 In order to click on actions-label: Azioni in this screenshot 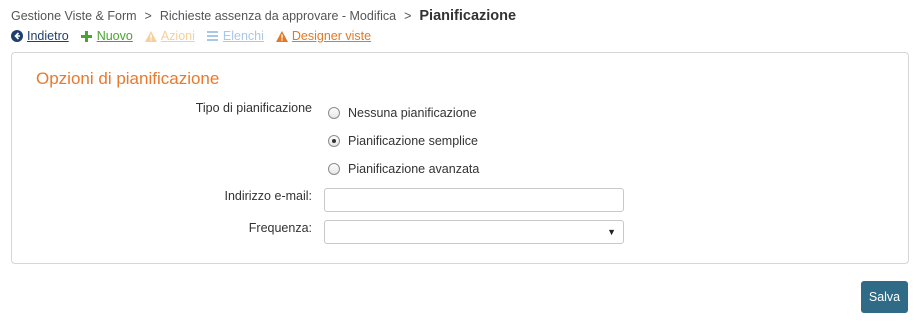, I will do `click(177, 36)`.